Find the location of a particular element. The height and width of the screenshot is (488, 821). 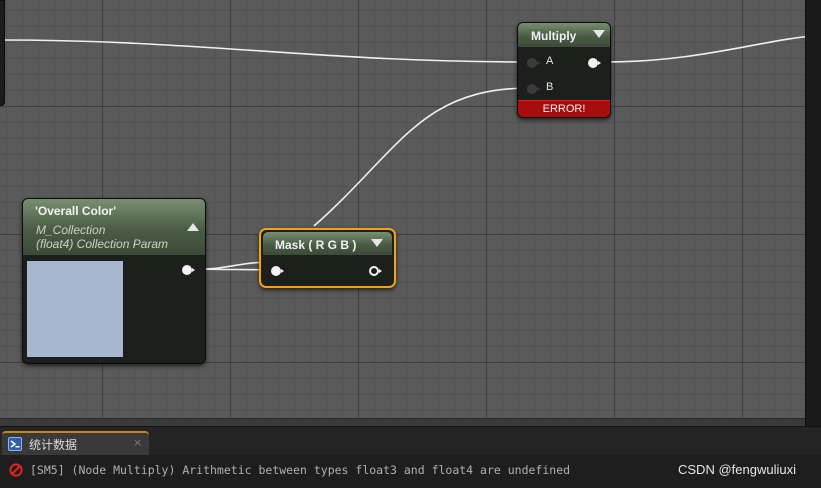

error-icon is located at coordinates (16, 470).